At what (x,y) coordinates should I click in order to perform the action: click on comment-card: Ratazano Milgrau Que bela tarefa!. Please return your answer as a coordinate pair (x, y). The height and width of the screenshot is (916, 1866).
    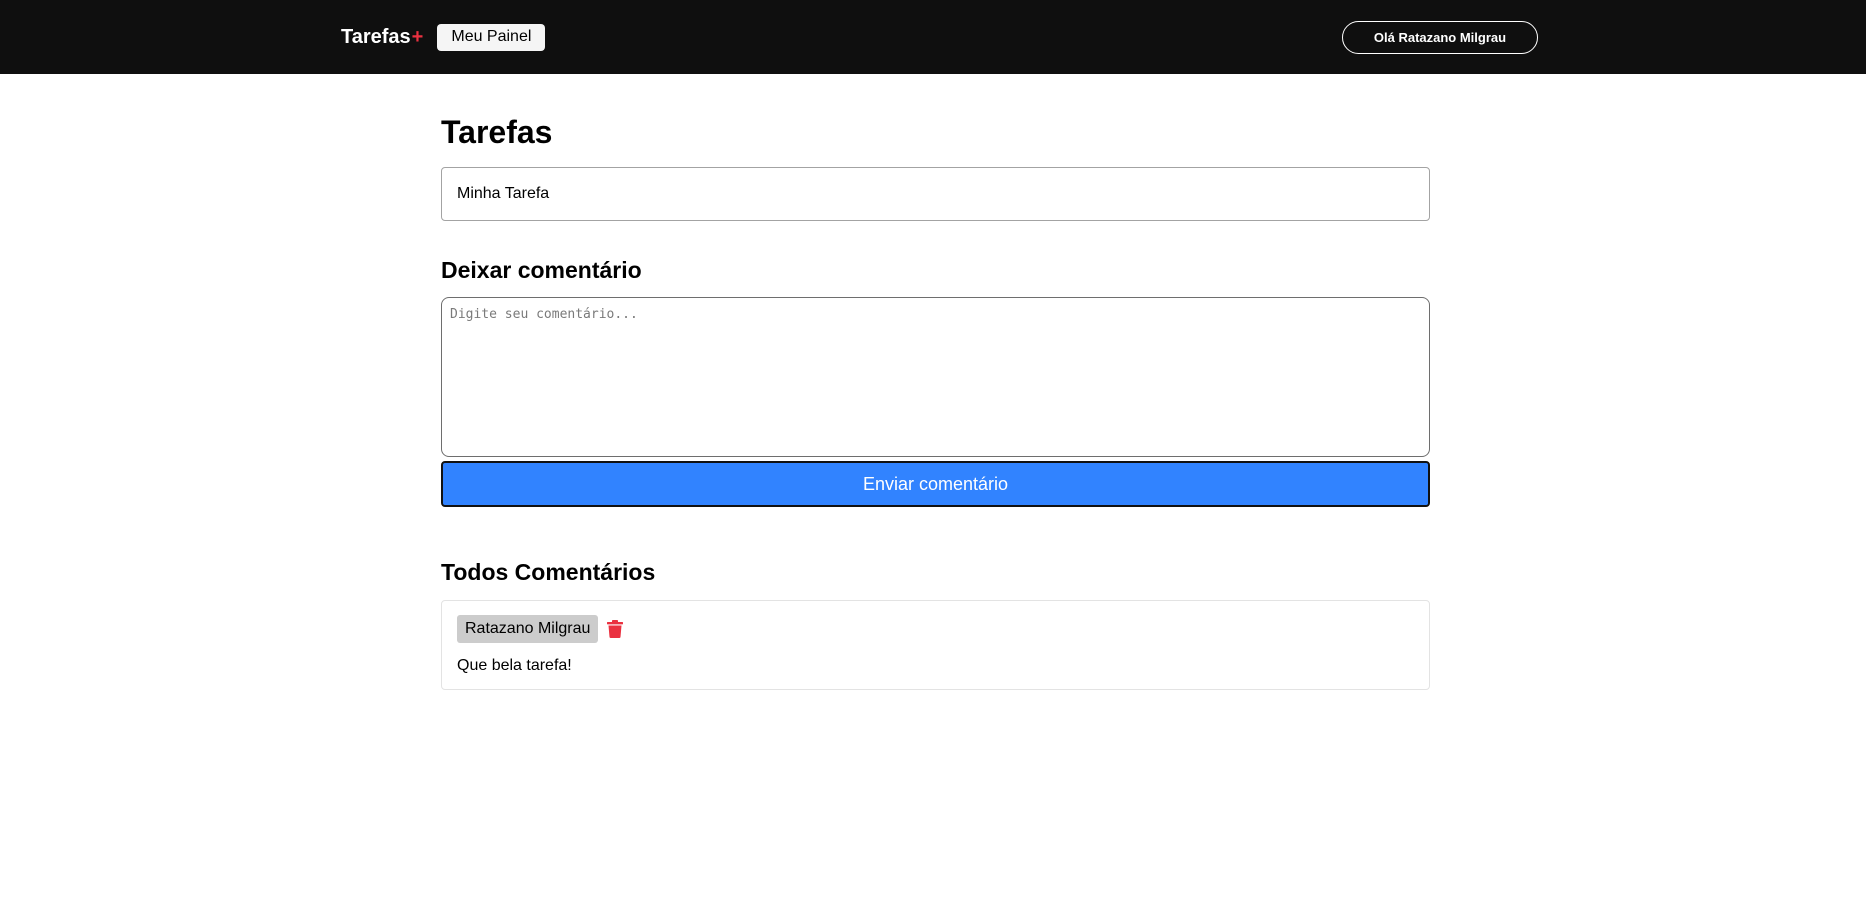
    Looking at the image, I should click on (935, 645).